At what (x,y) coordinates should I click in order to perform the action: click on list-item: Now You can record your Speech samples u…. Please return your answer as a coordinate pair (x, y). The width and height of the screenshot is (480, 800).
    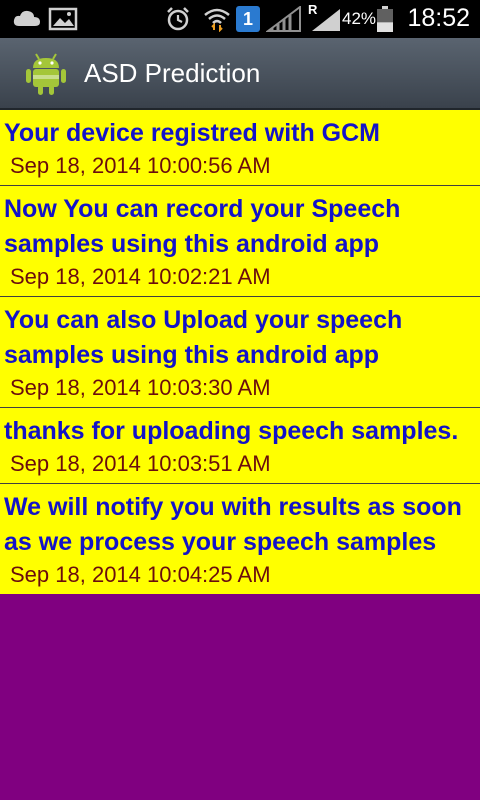
    Looking at the image, I should click on (240, 241).